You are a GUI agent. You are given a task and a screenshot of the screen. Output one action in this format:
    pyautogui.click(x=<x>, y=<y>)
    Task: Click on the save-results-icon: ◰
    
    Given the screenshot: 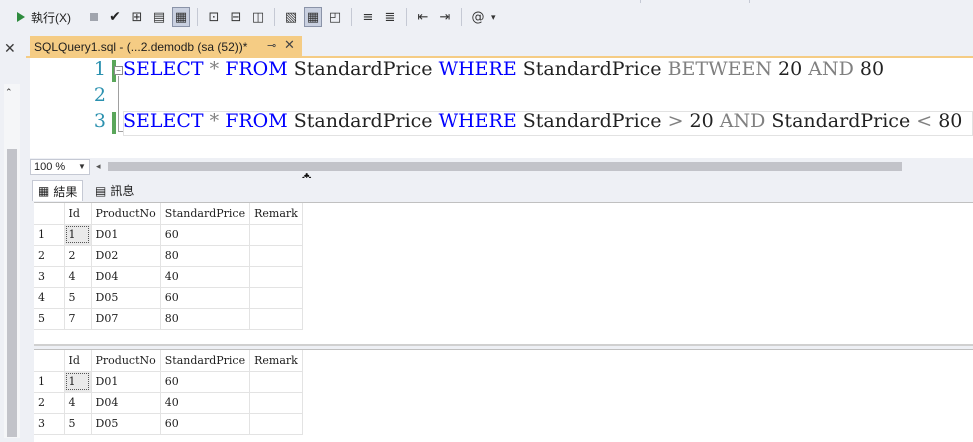 What is the action you would take?
    pyautogui.click(x=335, y=17)
    